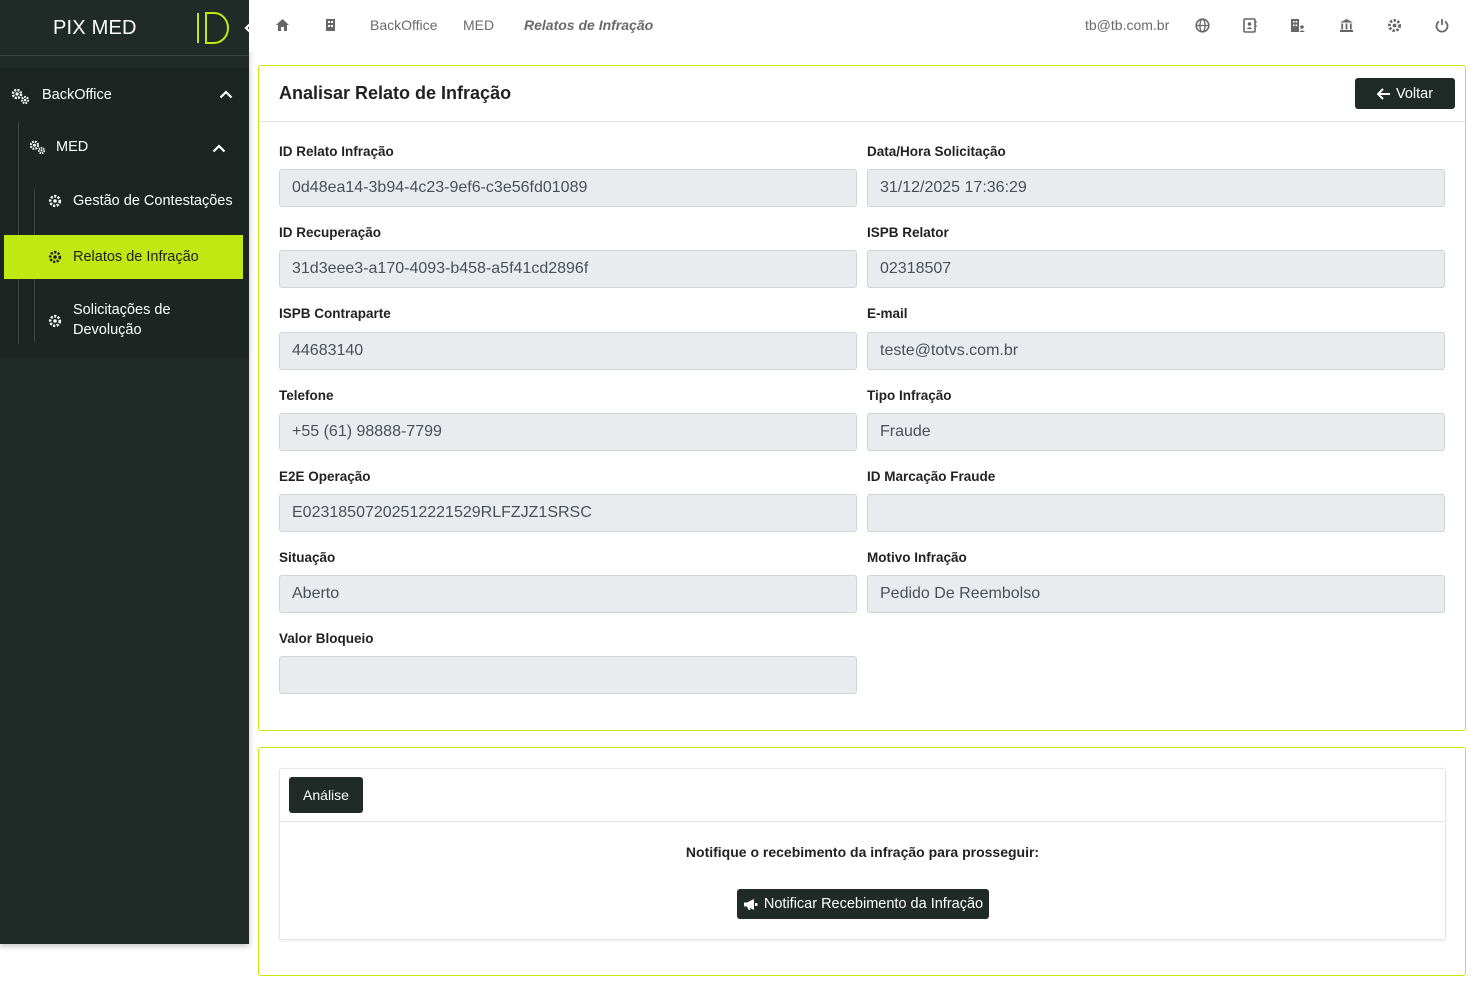  What do you see at coordinates (124, 95) in the screenshot?
I see `sidebar-group-backoffice: BackOffice` at bounding box center [124, 95].